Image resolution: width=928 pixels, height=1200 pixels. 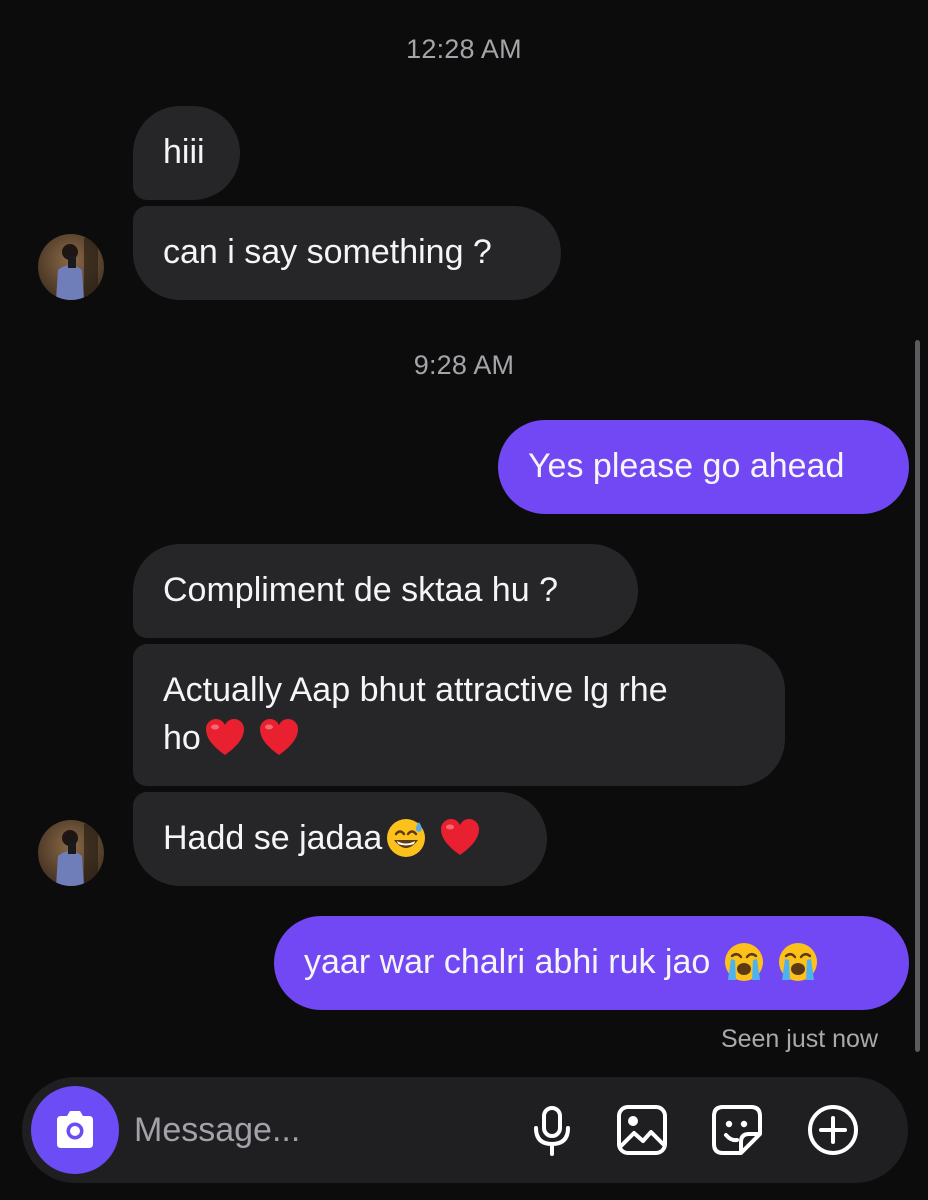 I want to click on timestamp: 12:28 AM, so click(x=464, y=49).